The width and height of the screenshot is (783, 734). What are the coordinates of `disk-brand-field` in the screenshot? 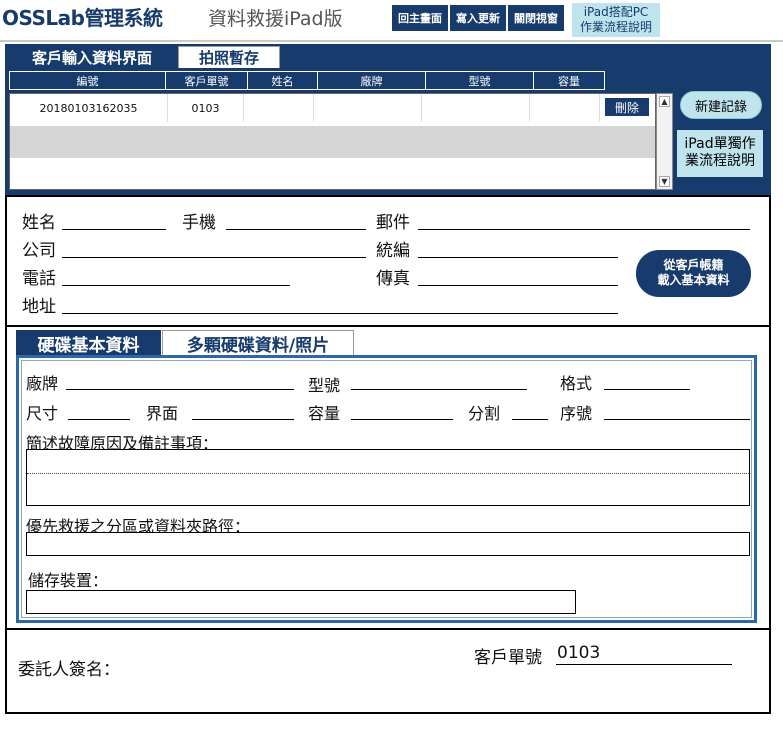 It's located at (180, 389).